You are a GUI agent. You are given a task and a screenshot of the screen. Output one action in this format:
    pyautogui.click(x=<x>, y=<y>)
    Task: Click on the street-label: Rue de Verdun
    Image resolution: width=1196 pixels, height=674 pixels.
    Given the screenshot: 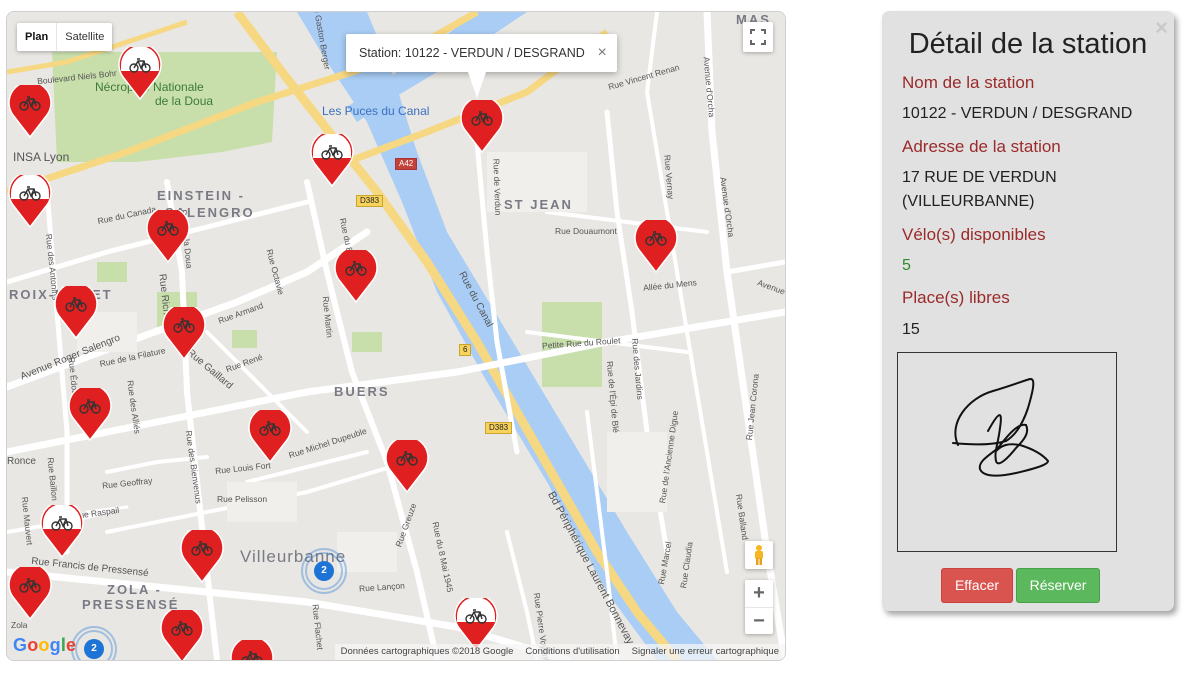 What is the action you would take?
    pyautogui.click(x=497, y=187)
    